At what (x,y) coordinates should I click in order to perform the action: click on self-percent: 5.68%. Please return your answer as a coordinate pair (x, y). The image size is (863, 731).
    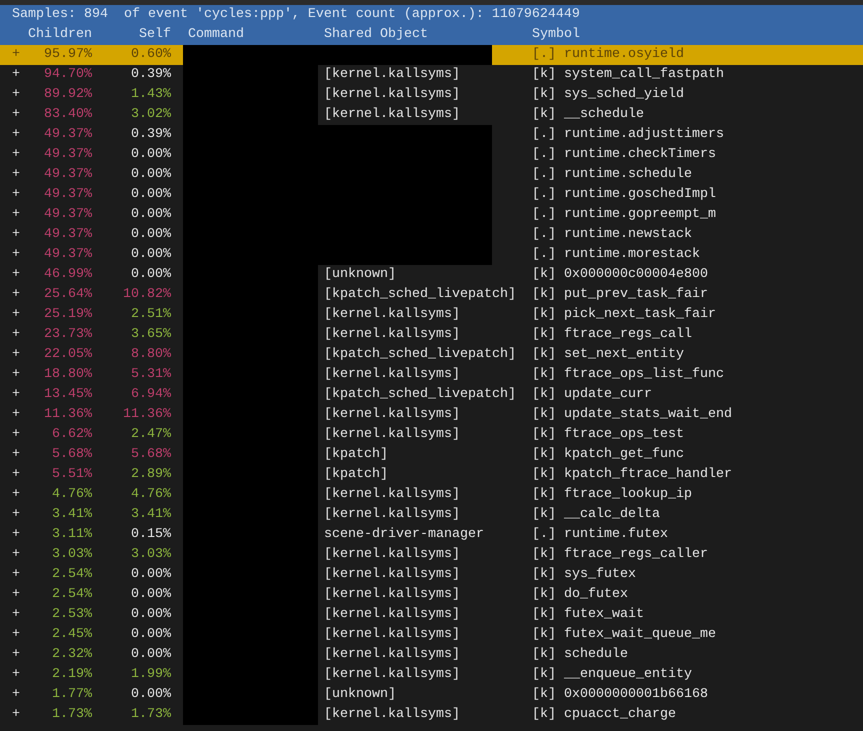
    Looking at the image, I should click on (151, 454).